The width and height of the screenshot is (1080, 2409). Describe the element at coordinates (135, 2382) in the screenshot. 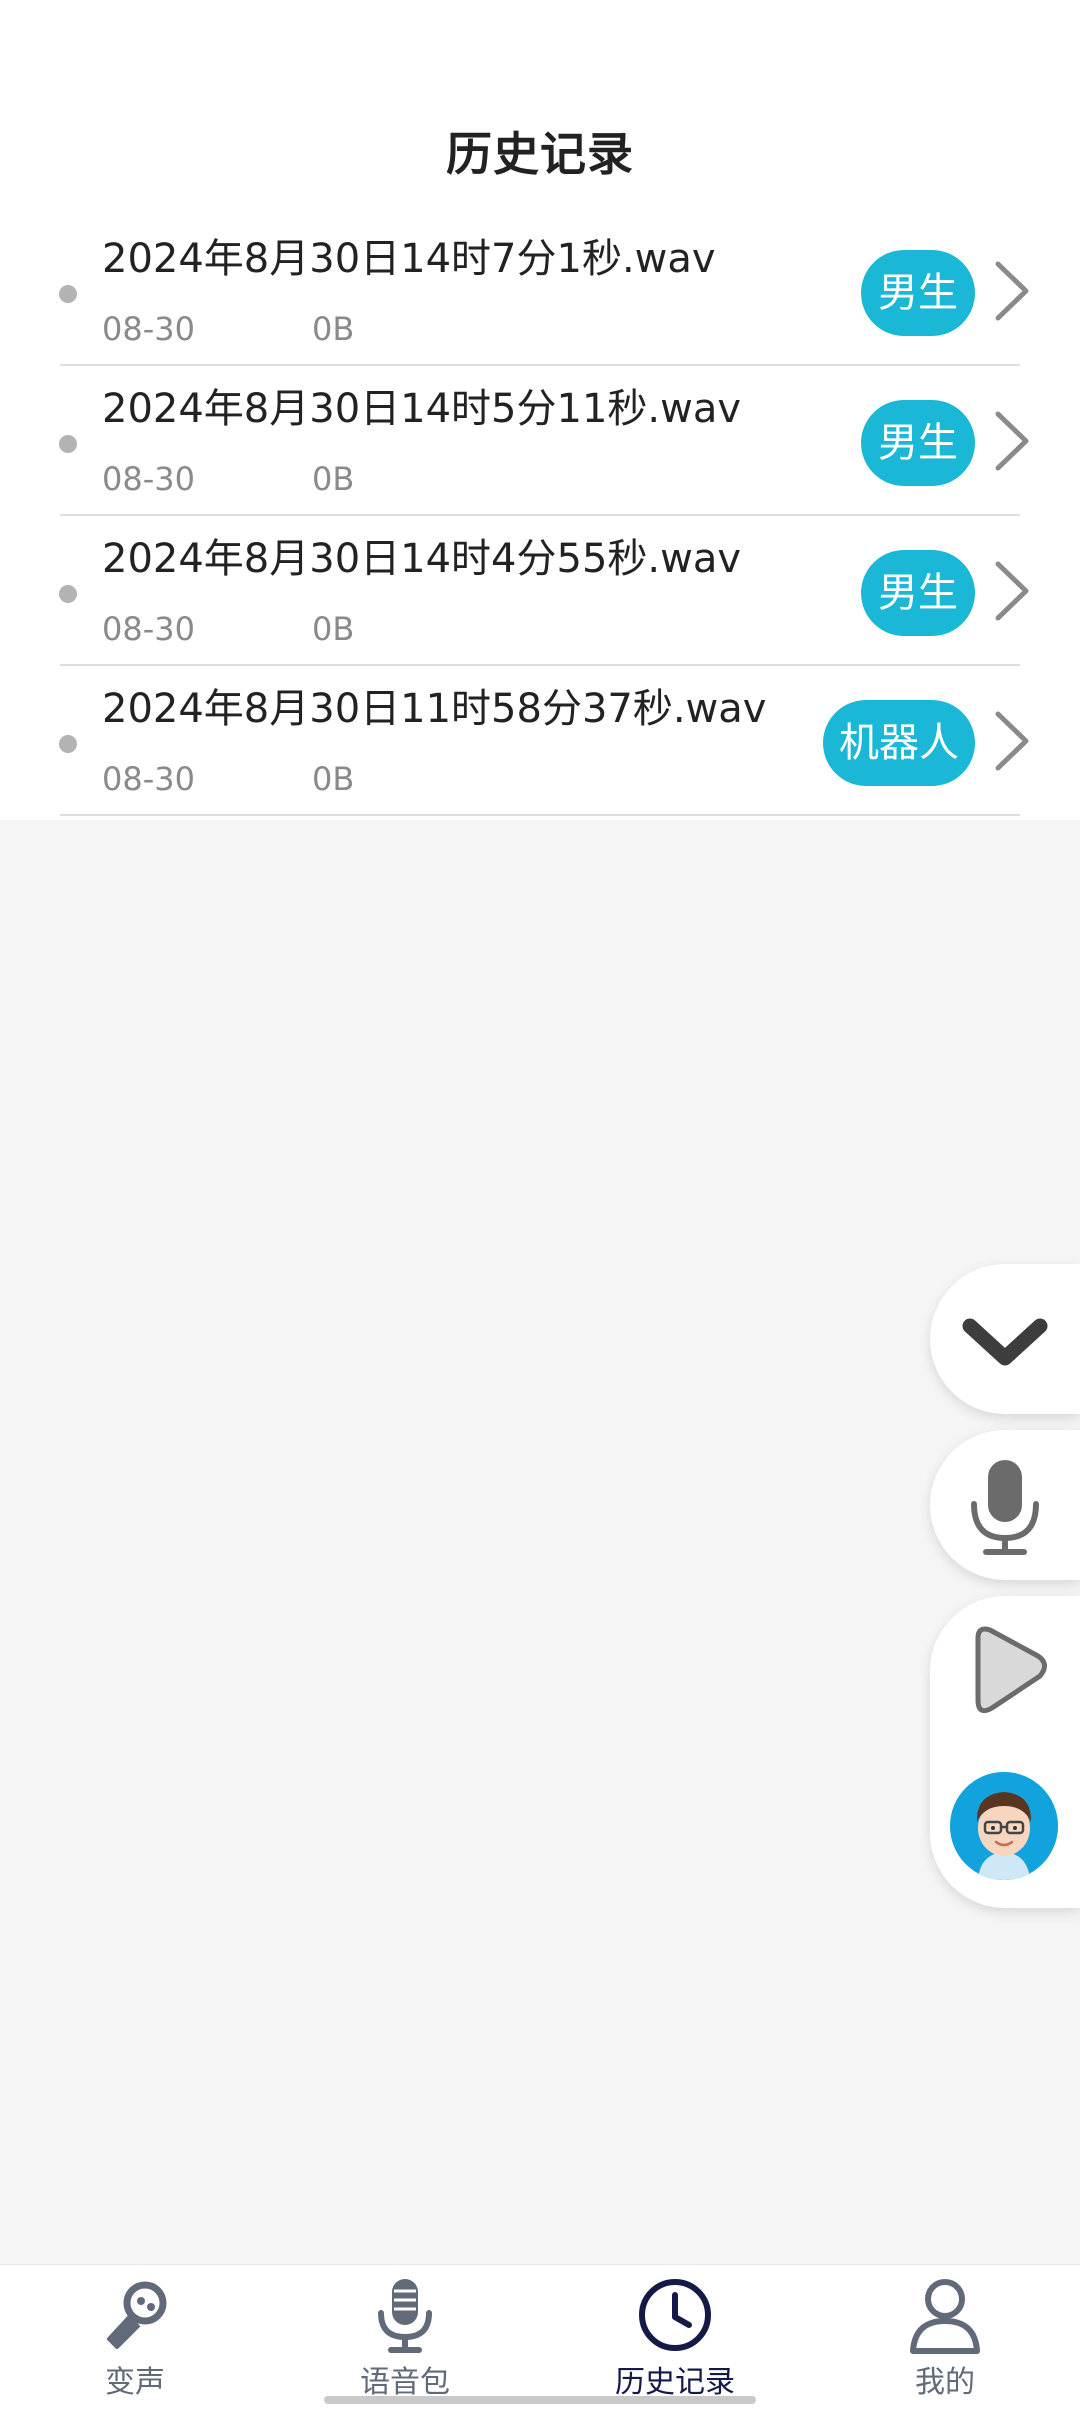

I see `nav-label: 变声` at that location.